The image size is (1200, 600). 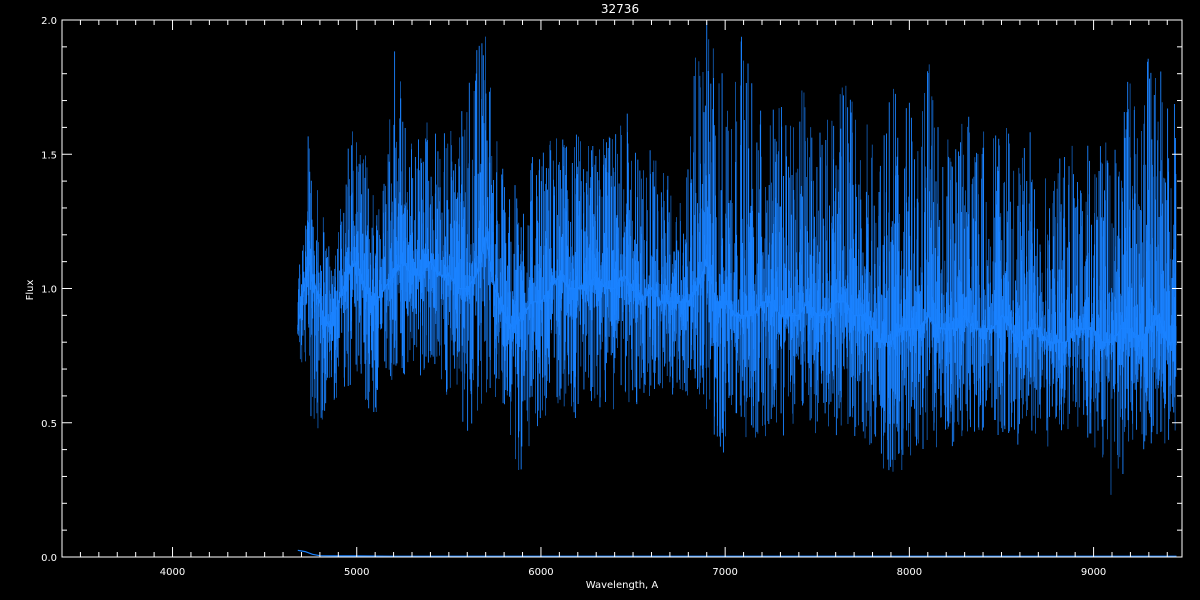 What do you see at coordinates (622, 585) in the screenshot?
I see `x-axis-label: Wavelength, A` at bounding box center [622, 585].